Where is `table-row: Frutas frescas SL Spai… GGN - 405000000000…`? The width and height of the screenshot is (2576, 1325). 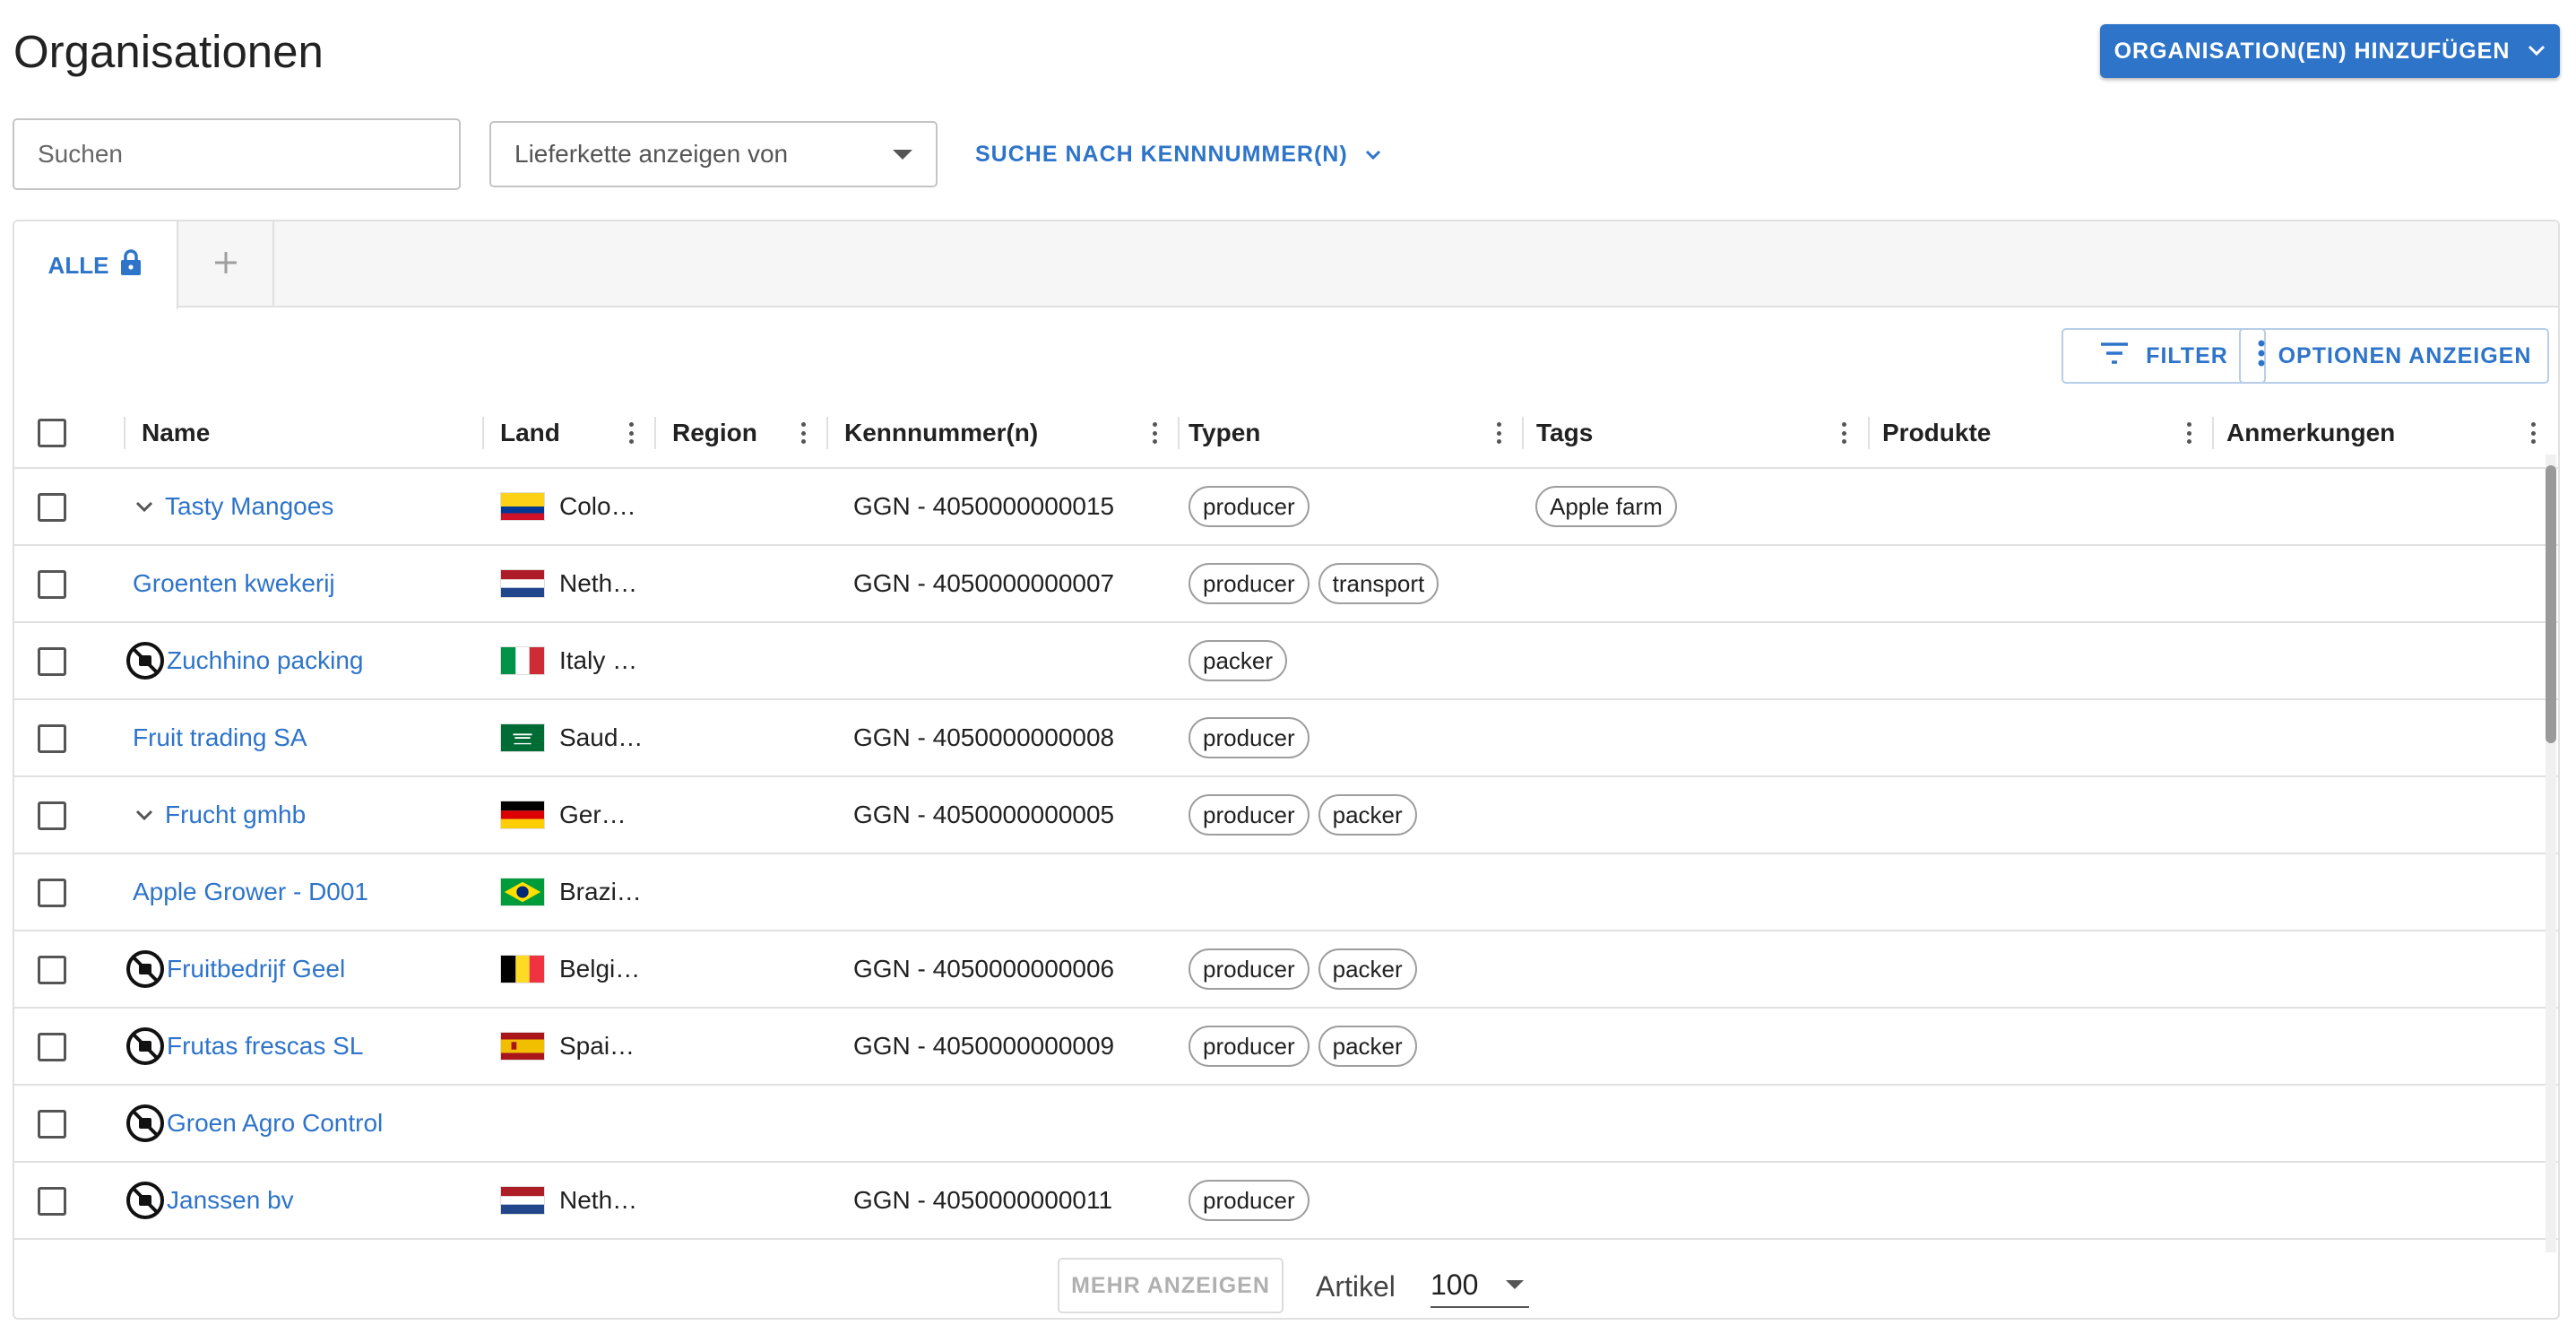 table-row: Frutas frescas SL Spai… GGN - 405000000000… is located at coordinates (1286, 1047).